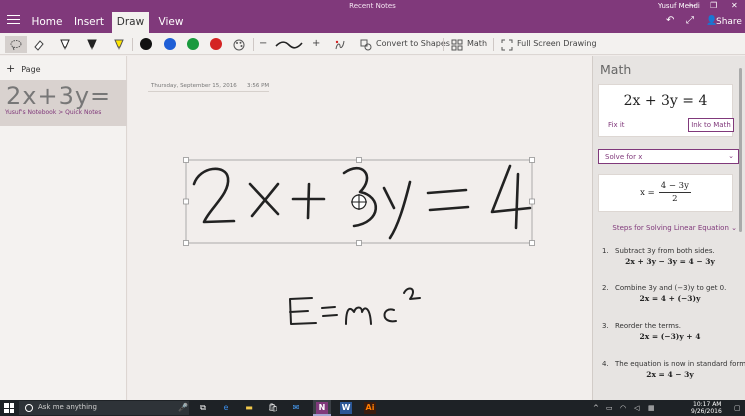 The image size is (745, 416). Describe the element at coordinates (31, 69) in the screenshot. I see `add-page-label: Page` at that location.